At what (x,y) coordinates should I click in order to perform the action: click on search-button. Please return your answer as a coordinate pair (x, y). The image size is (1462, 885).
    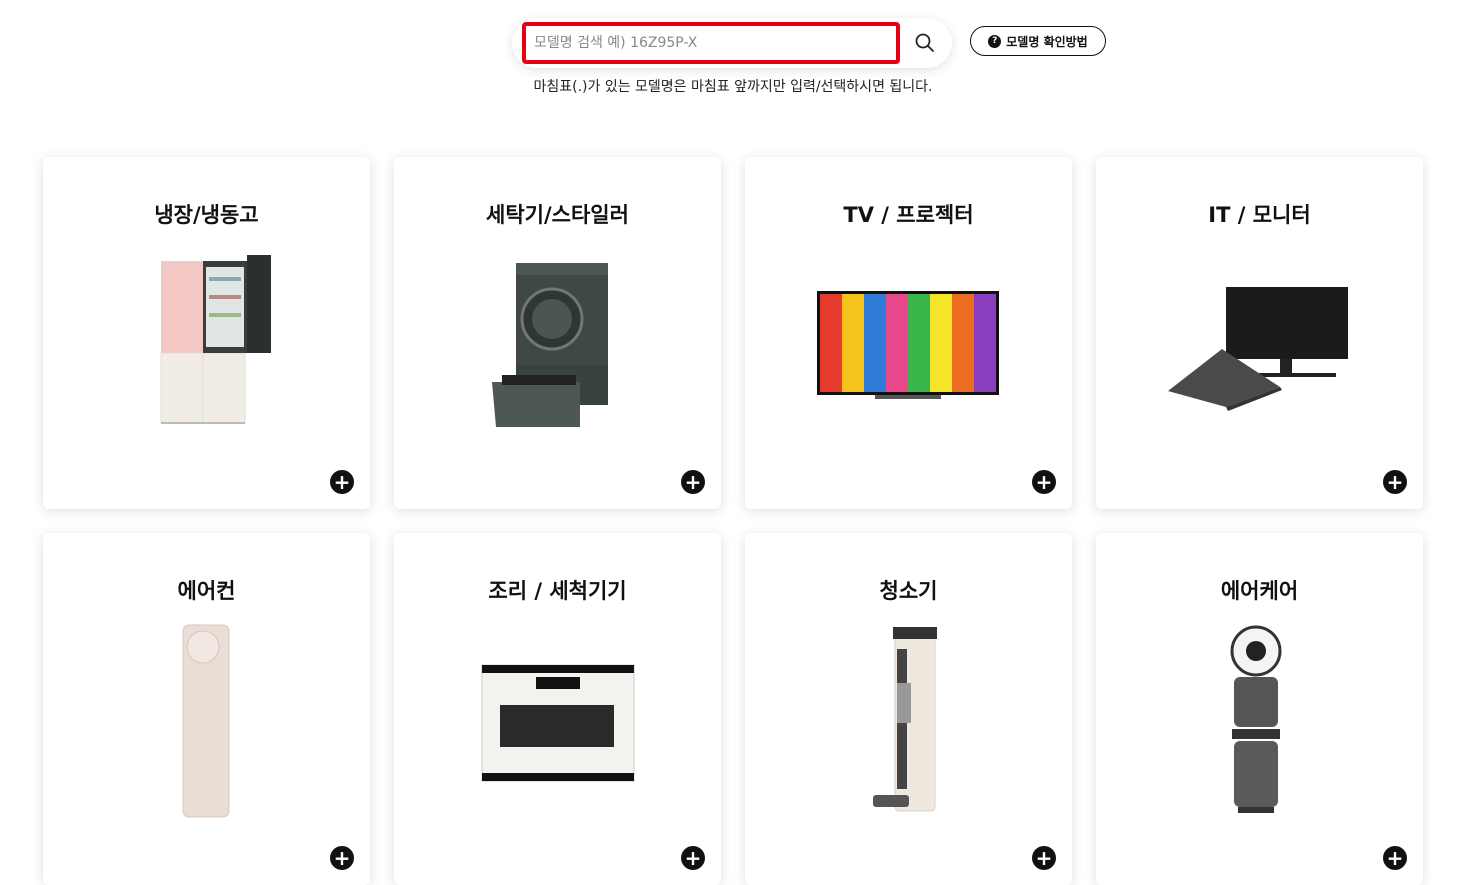
    Looking at the image, I should click on (925, 43).